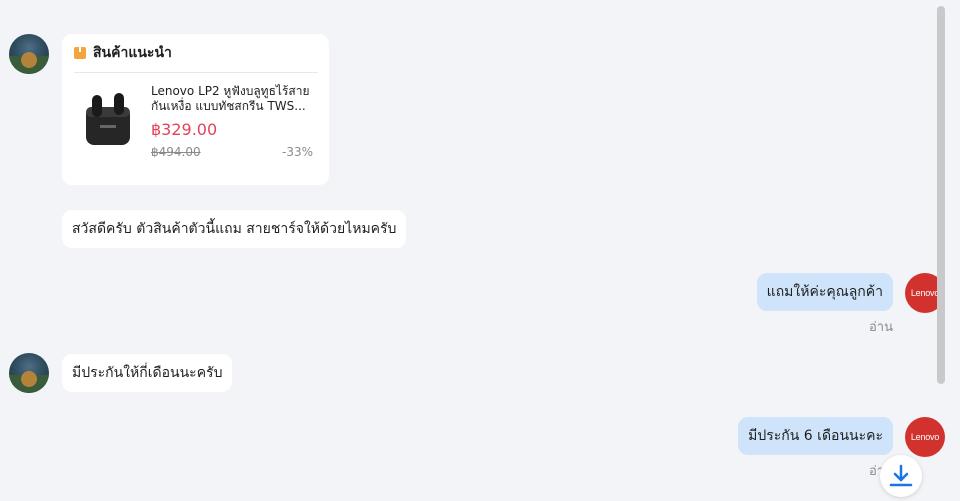 The height and width of the screenshot is (501, 960). What do you see at coordinates (80, 53) in the screenshot?
I see `package-icon` at bounding box center [80, 53].